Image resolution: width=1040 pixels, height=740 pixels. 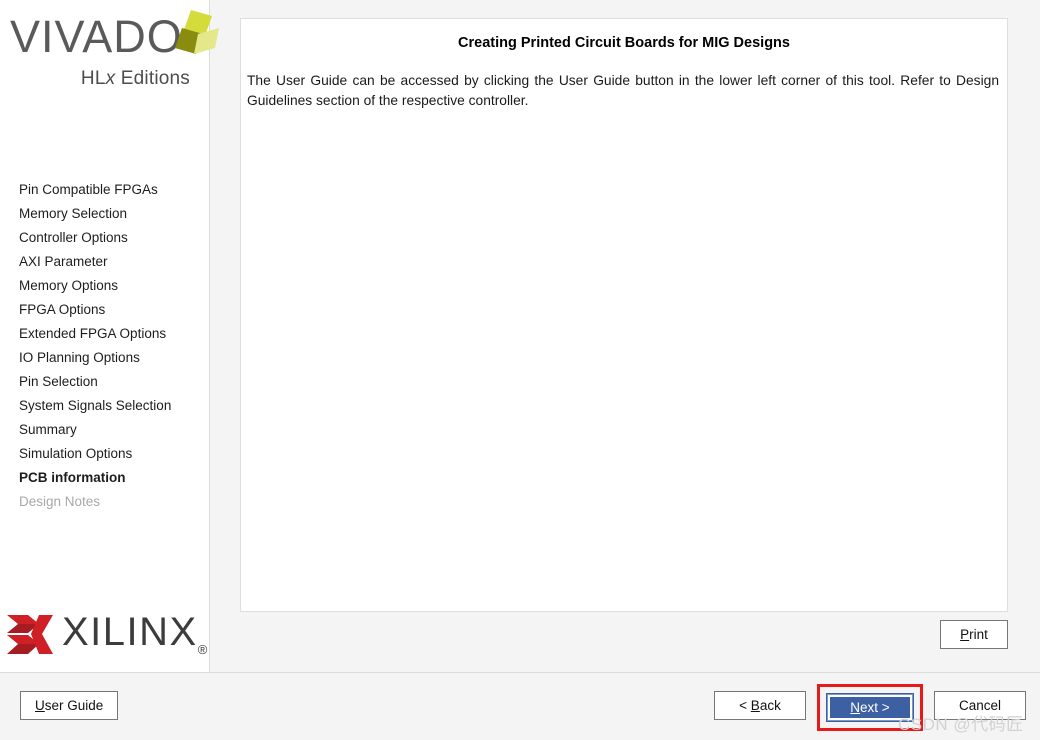 What do you see at coordinates (105, 382) in the screenshot?
I see `sidebar-item-pin-selection: Pin Selection` at bounding box center [105, 382].